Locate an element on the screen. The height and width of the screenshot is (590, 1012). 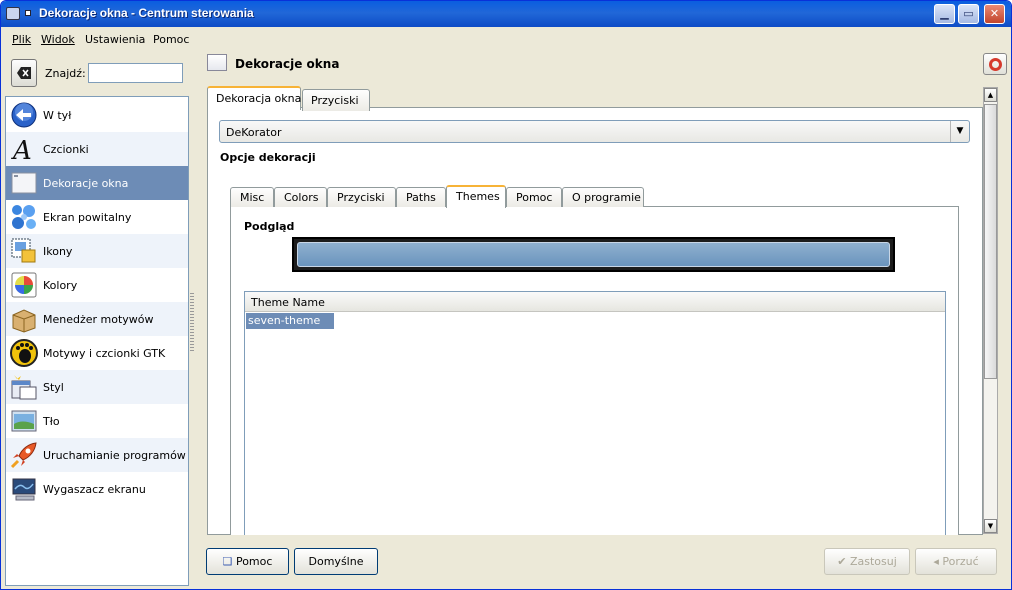
sidebar-item-splash: Ekran powitalny is located at coordinates (97, 217).